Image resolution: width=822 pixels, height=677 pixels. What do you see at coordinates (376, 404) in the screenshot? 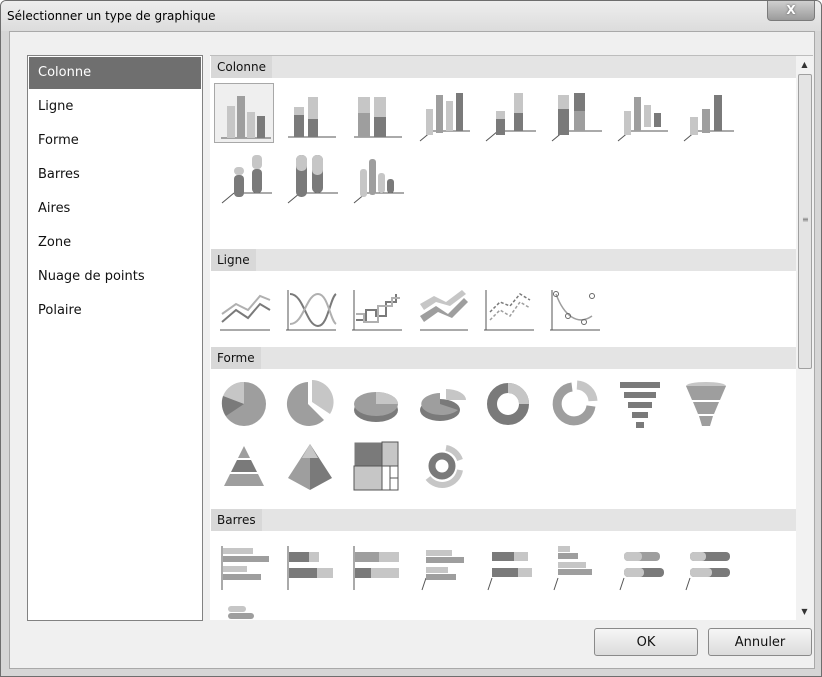
I see `3d-pie-icon` at bounding box center [376, 404].